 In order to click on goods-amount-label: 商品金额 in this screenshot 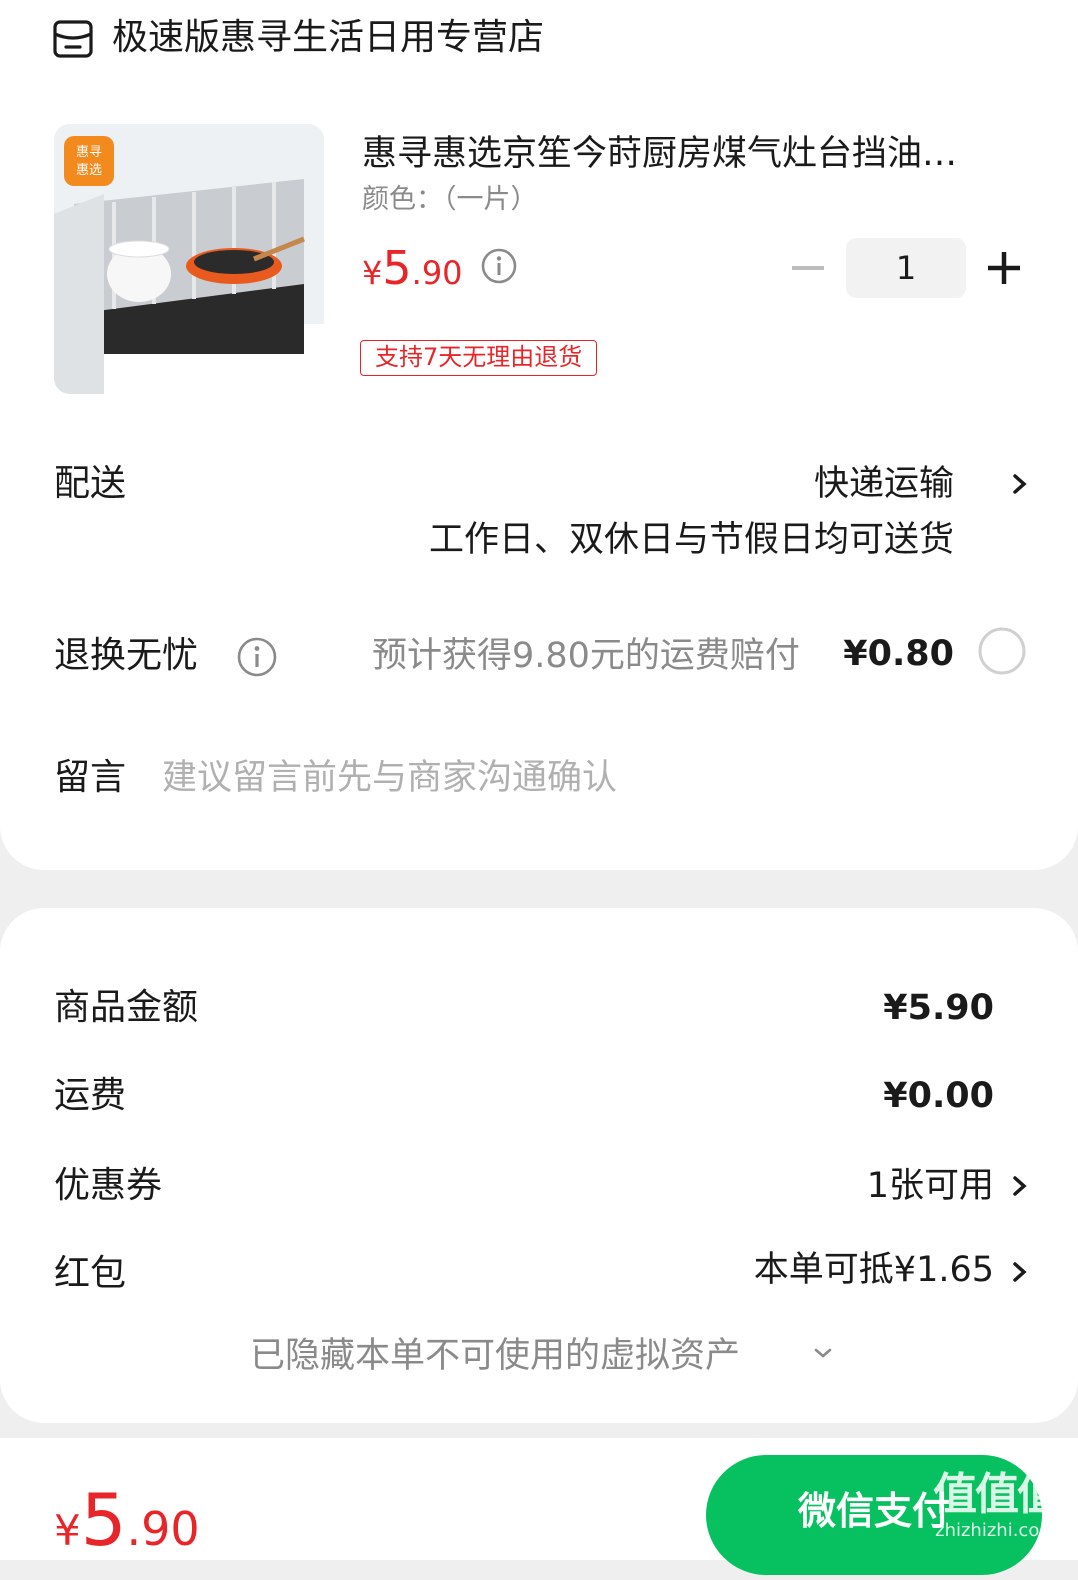, I will do `click(126, 1007)`.